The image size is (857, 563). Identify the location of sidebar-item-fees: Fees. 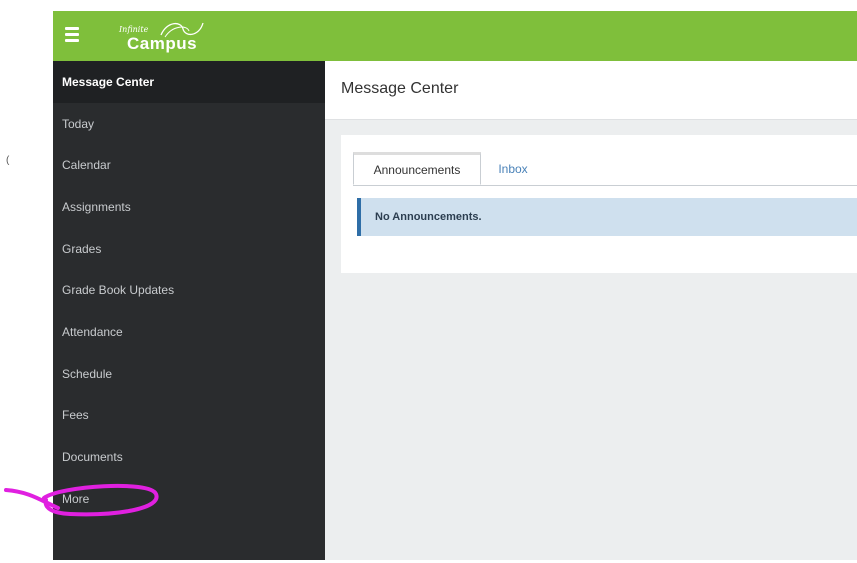
(189, 416).